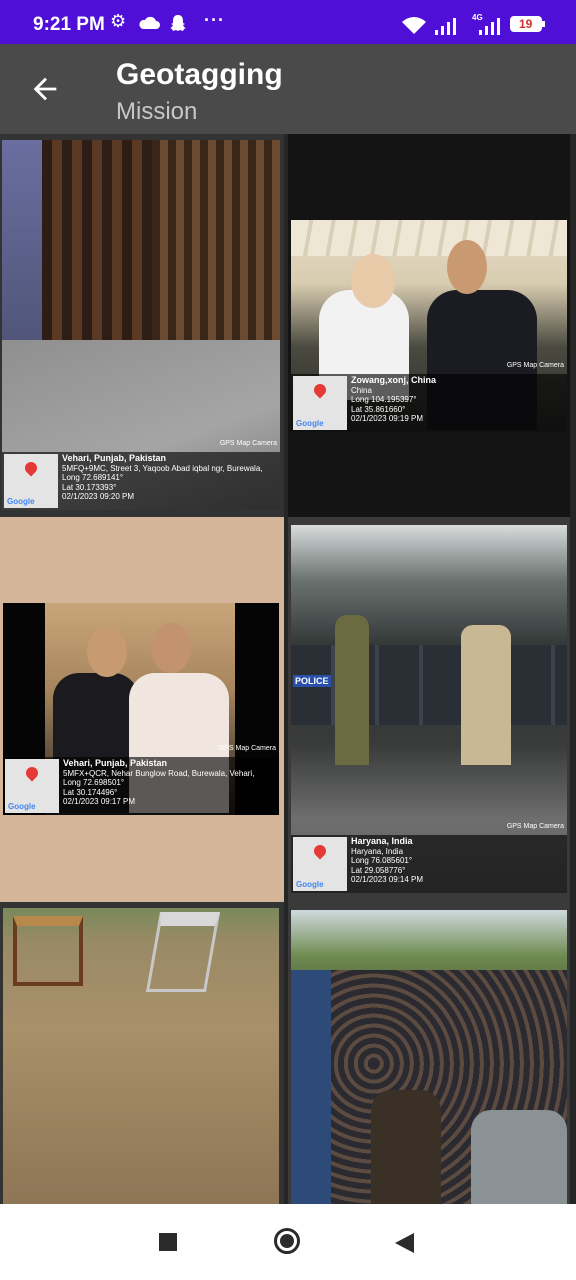  What do you see at coordinates (377, 851) in the screenshot?
I see `address-line: Haryana, India` at bounding box center [377, 851].